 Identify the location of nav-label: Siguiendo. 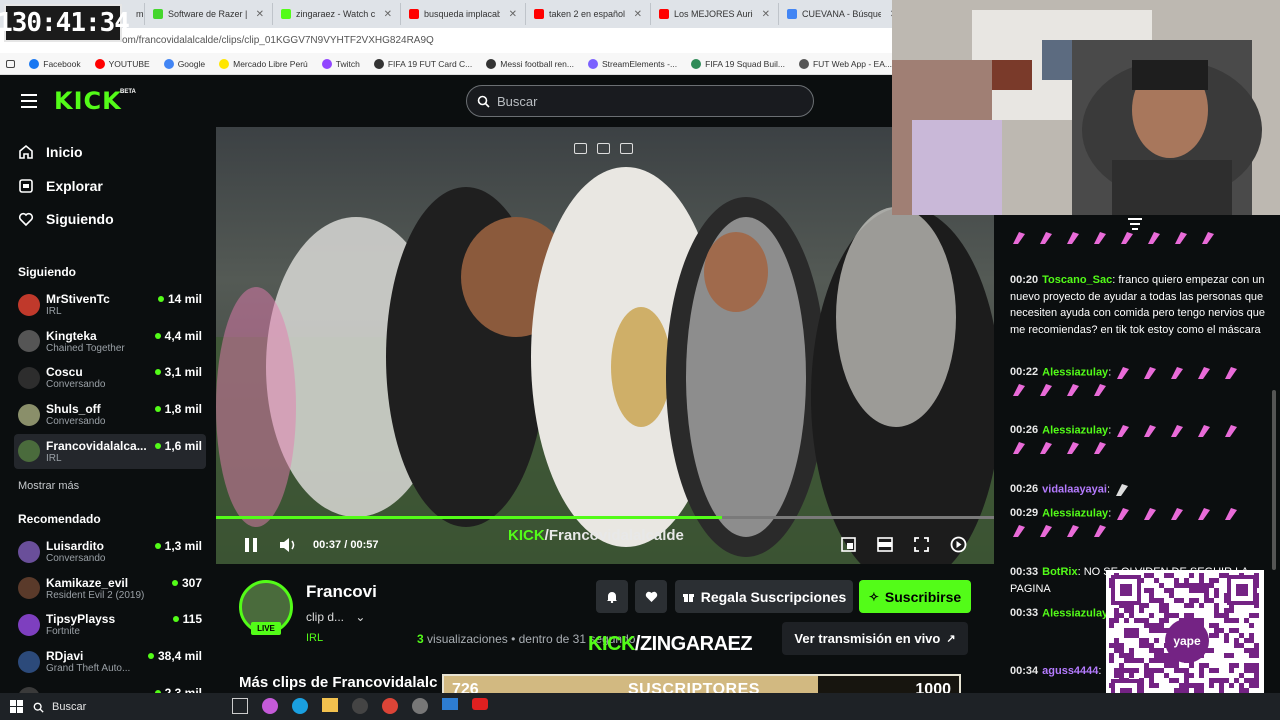
(80, 219).